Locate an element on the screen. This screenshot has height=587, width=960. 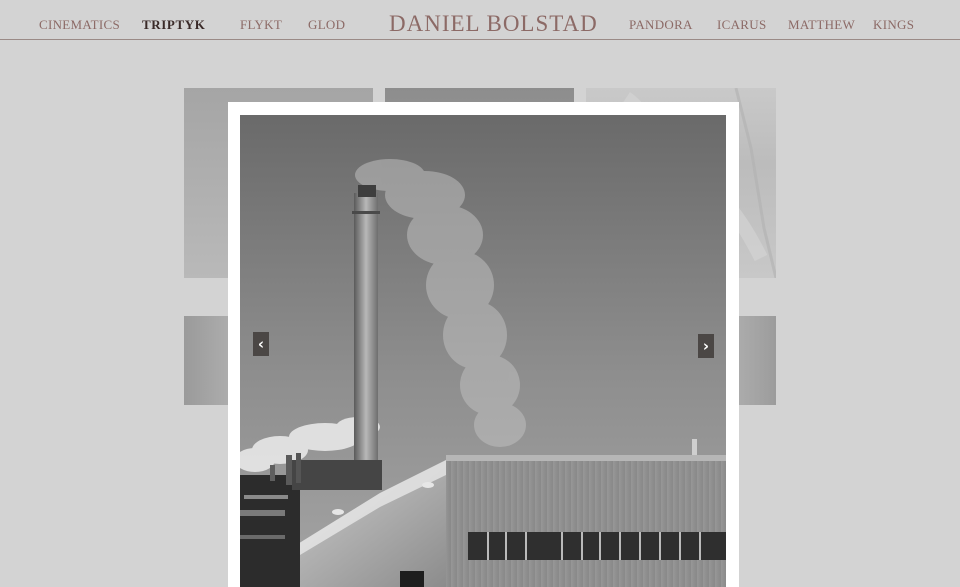
nav-link-kings: KINGS is located at coordinates (893, 20).